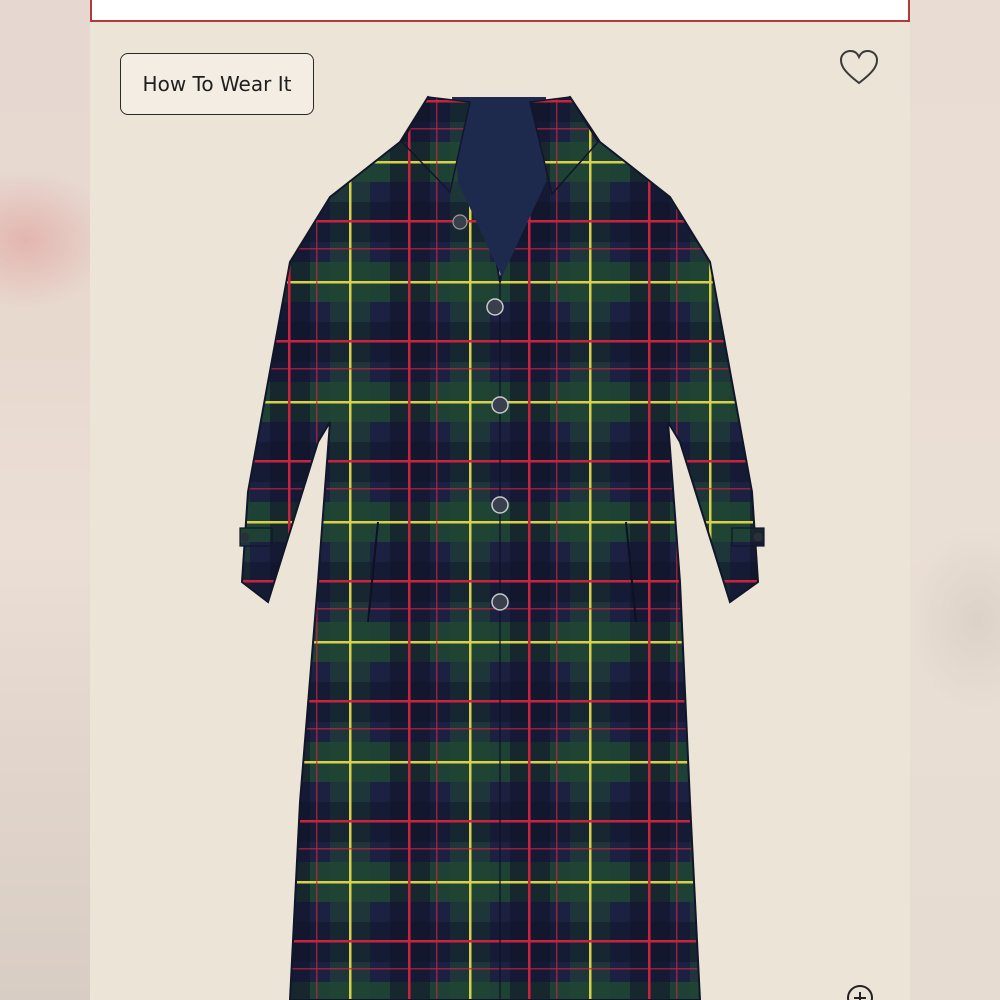 The height and width of the screenshot is (1000, 1000). Describe the element at coordinates (954, 500) in the screenshot. I see `blurred-backdrop-right` at that location.